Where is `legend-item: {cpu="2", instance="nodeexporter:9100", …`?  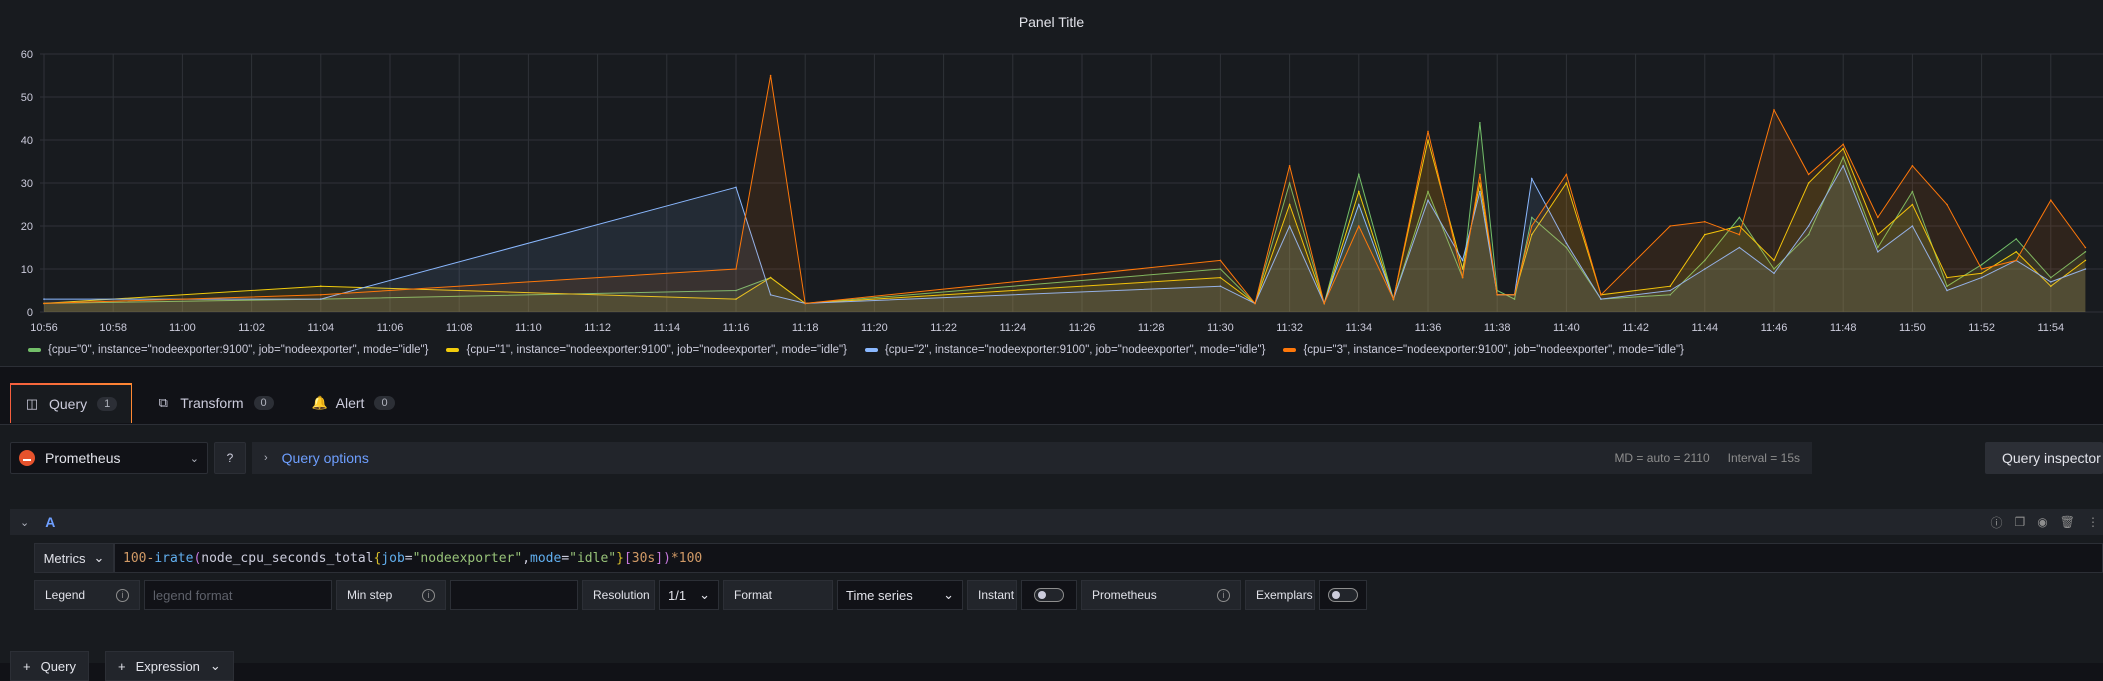
legend-item: {cpu="2", instance="nodeexporter:9100", … is located at coordinates (1065, 350).